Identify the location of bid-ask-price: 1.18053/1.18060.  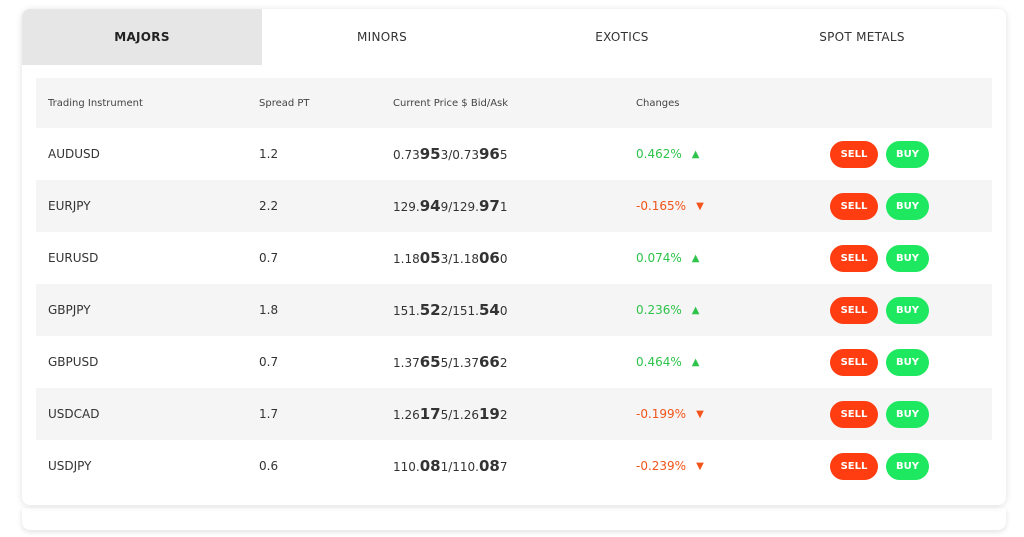
(450, 258).